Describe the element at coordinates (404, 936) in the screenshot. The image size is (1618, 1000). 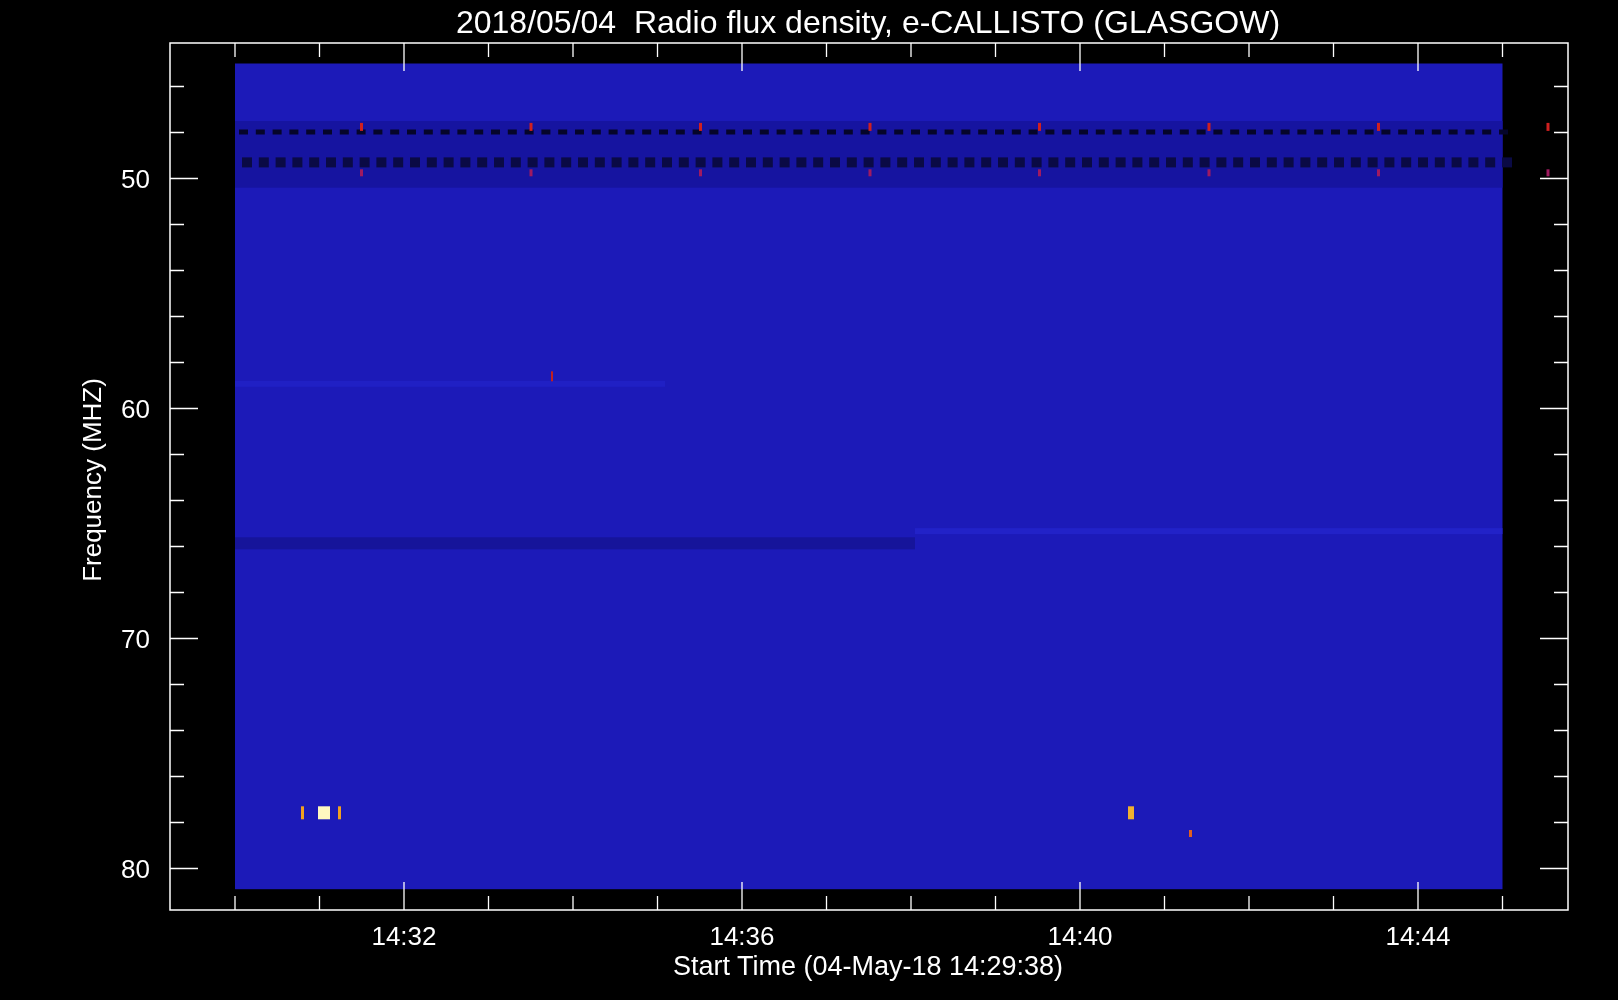
I see `x-tick-label: 14:32` at that location.